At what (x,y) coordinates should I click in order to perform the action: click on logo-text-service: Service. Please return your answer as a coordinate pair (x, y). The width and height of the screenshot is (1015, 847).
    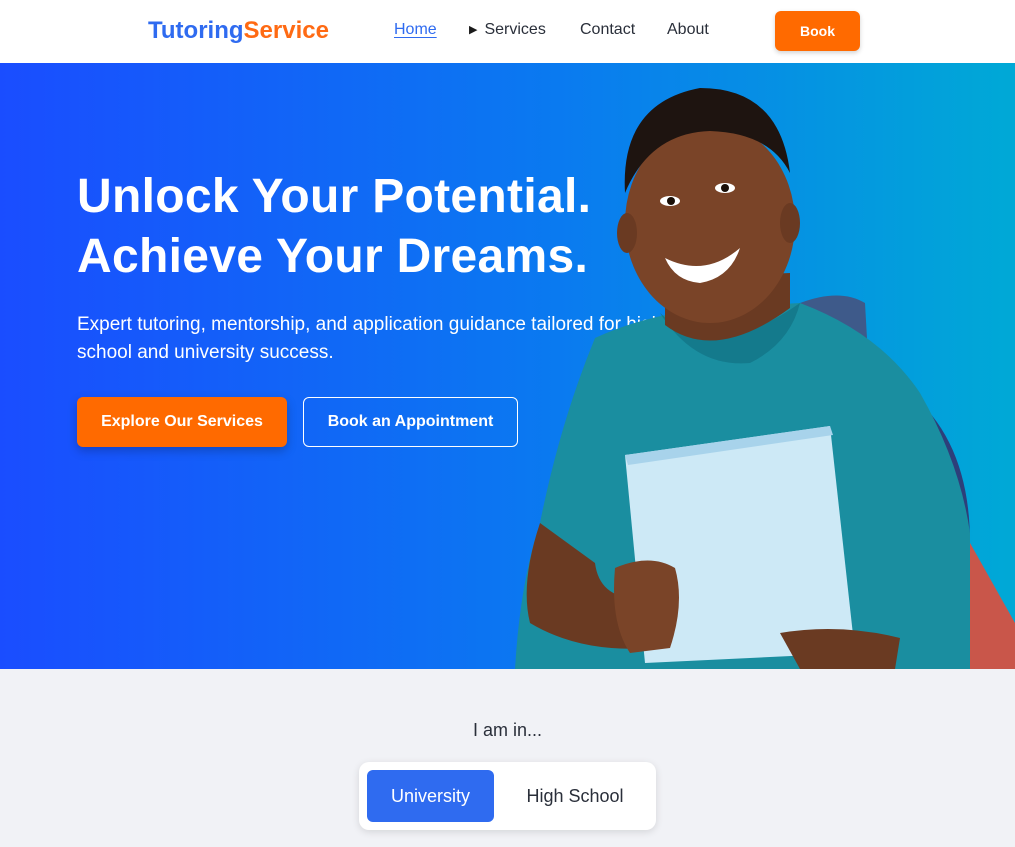
    Looking at the image, I should click on (286, 30).